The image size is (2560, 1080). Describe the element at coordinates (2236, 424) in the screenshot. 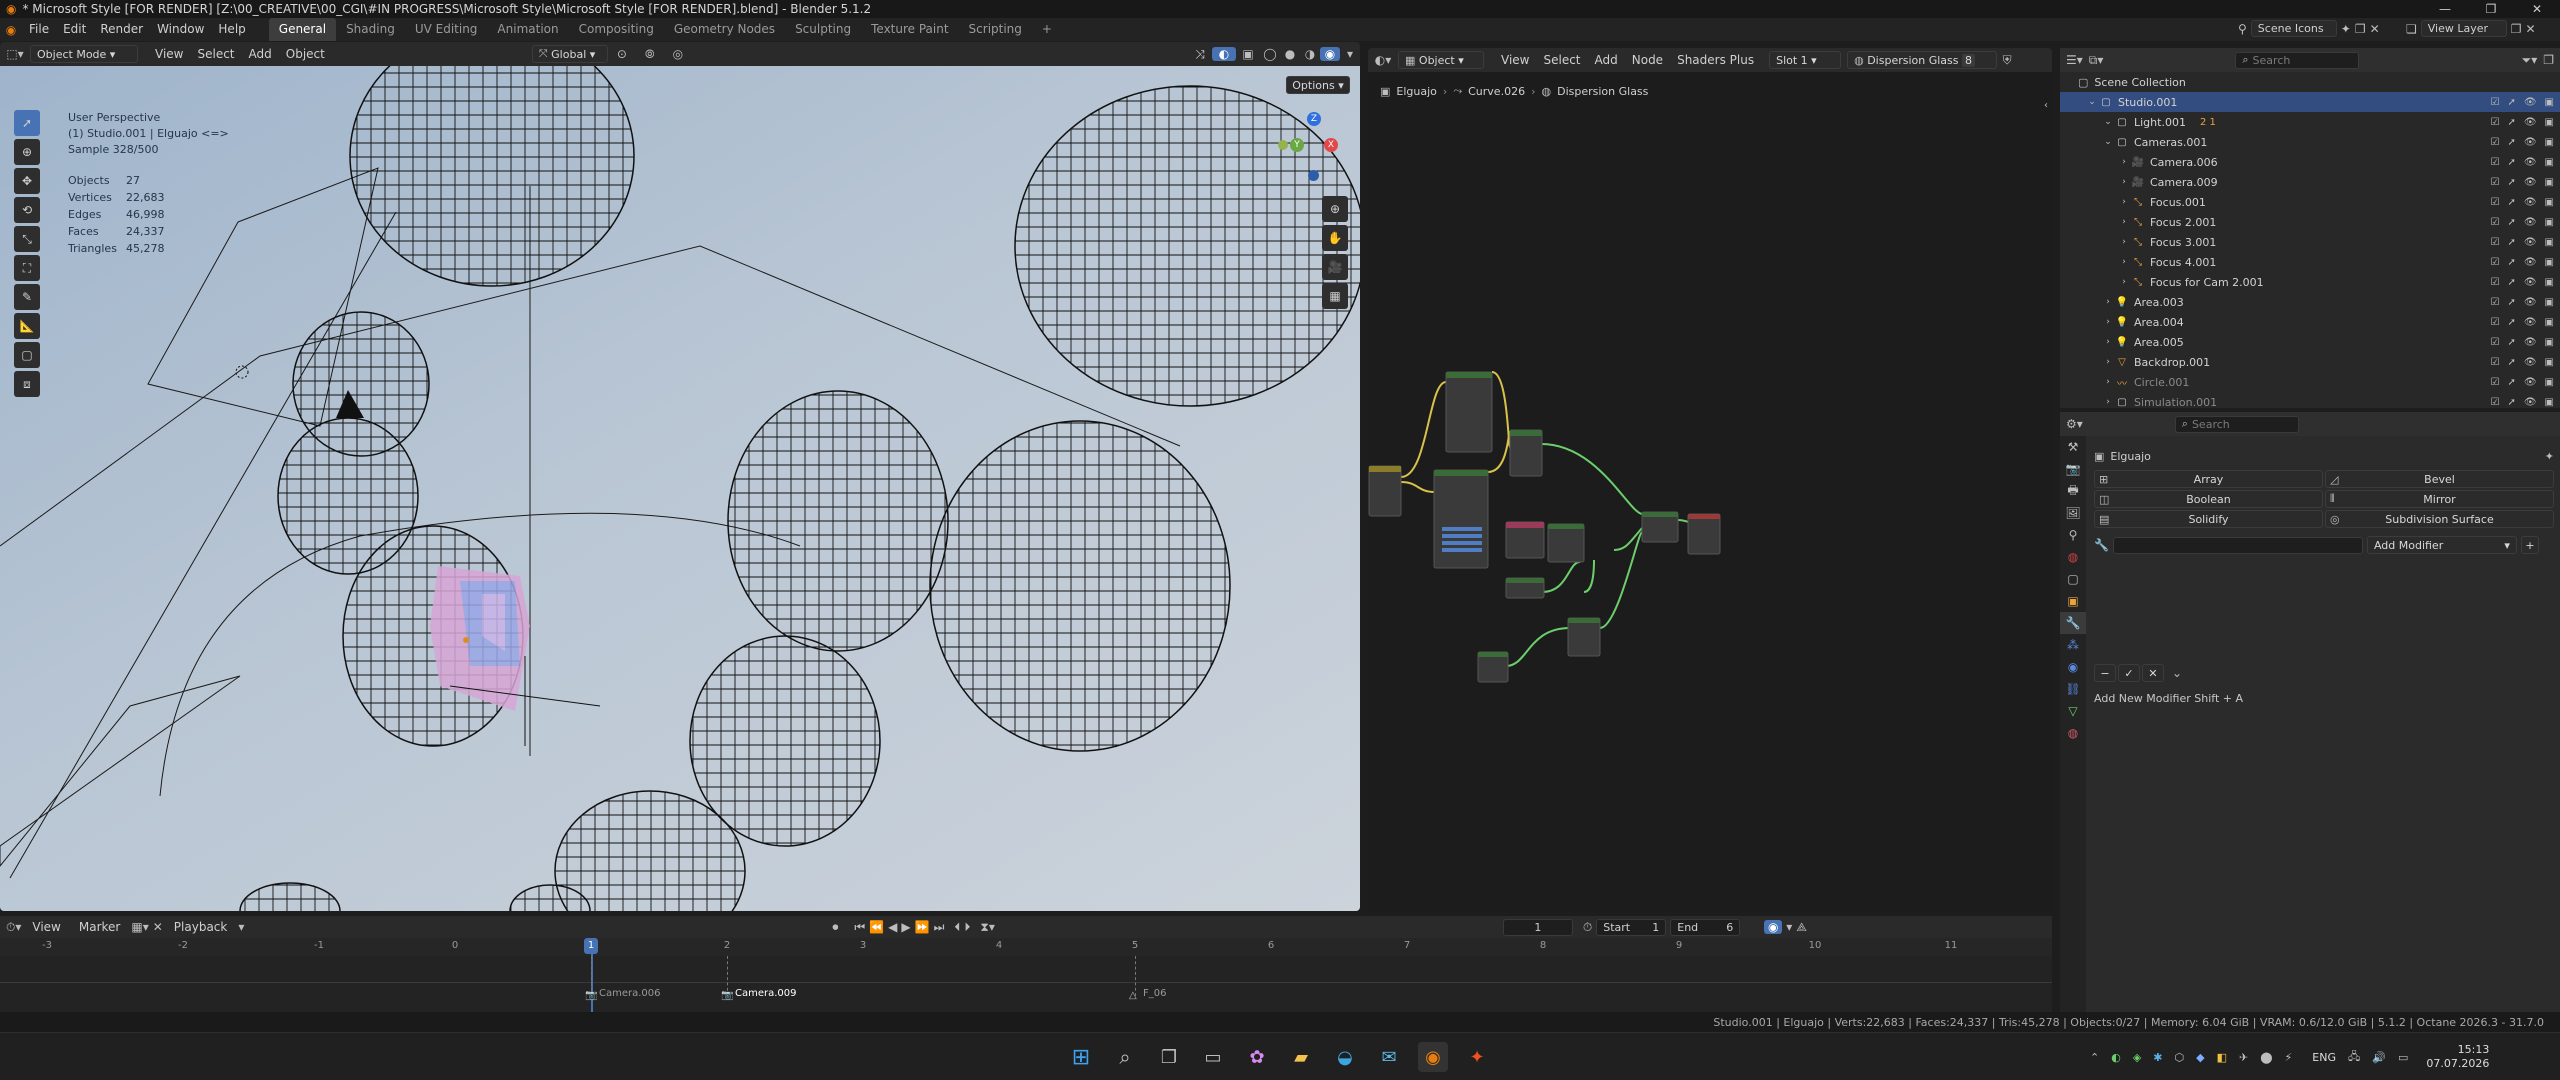

I see `properties-search-input: ⌕ Search` at that location.